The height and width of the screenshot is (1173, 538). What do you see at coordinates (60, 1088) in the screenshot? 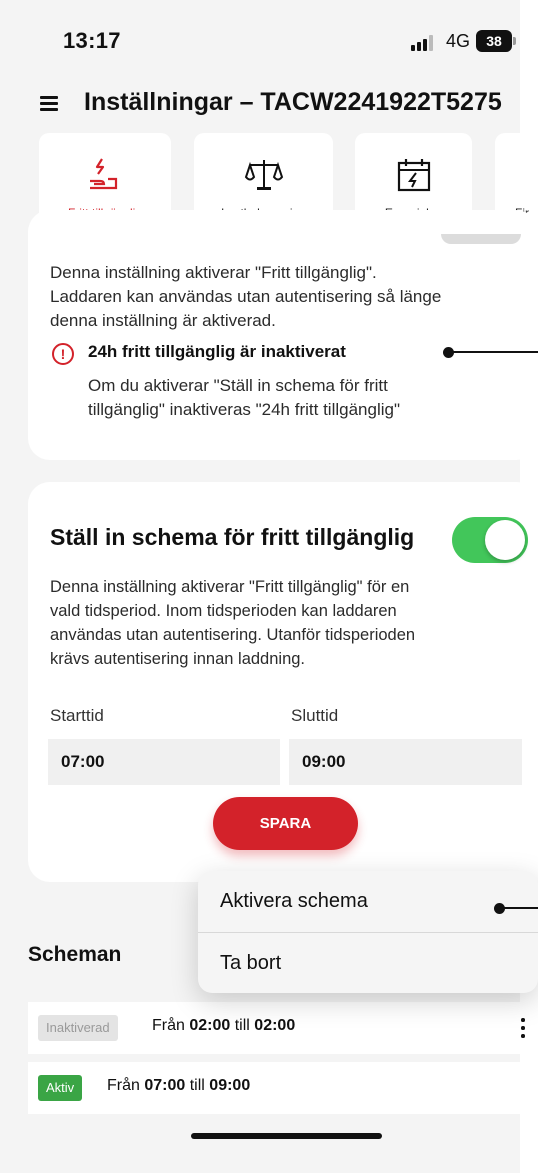
I see `status-badge-active: Aktiv` at bounding box center [60, 1088].